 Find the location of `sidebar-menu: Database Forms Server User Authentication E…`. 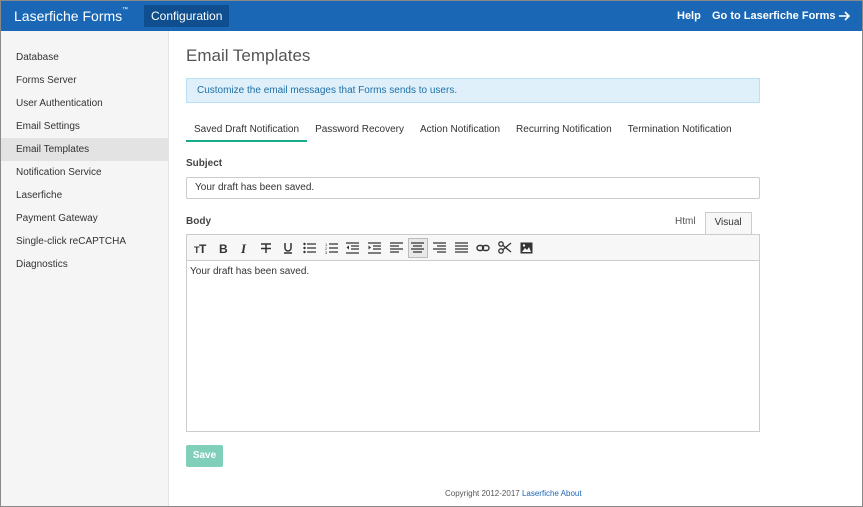

sidebar-menu: Database Forms Server User Authentication E… is located at coordinates (84, 153).